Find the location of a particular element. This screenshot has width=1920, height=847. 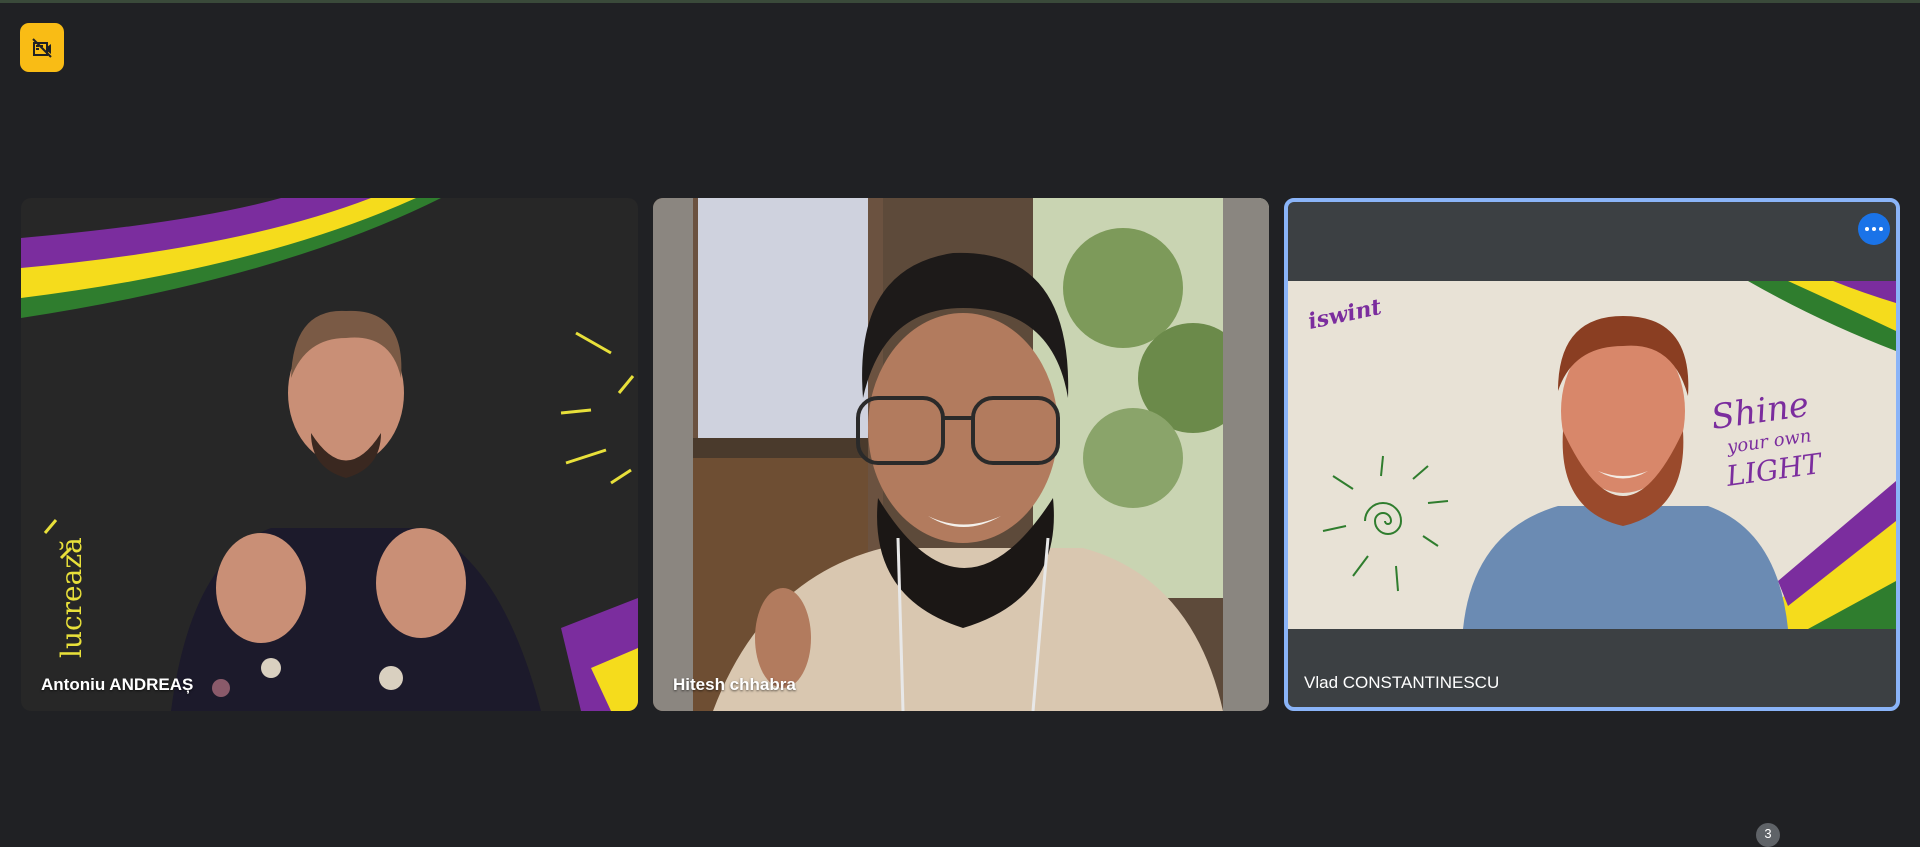

participant-name: Hitesh chhabra is located at coordinates (734, 684).